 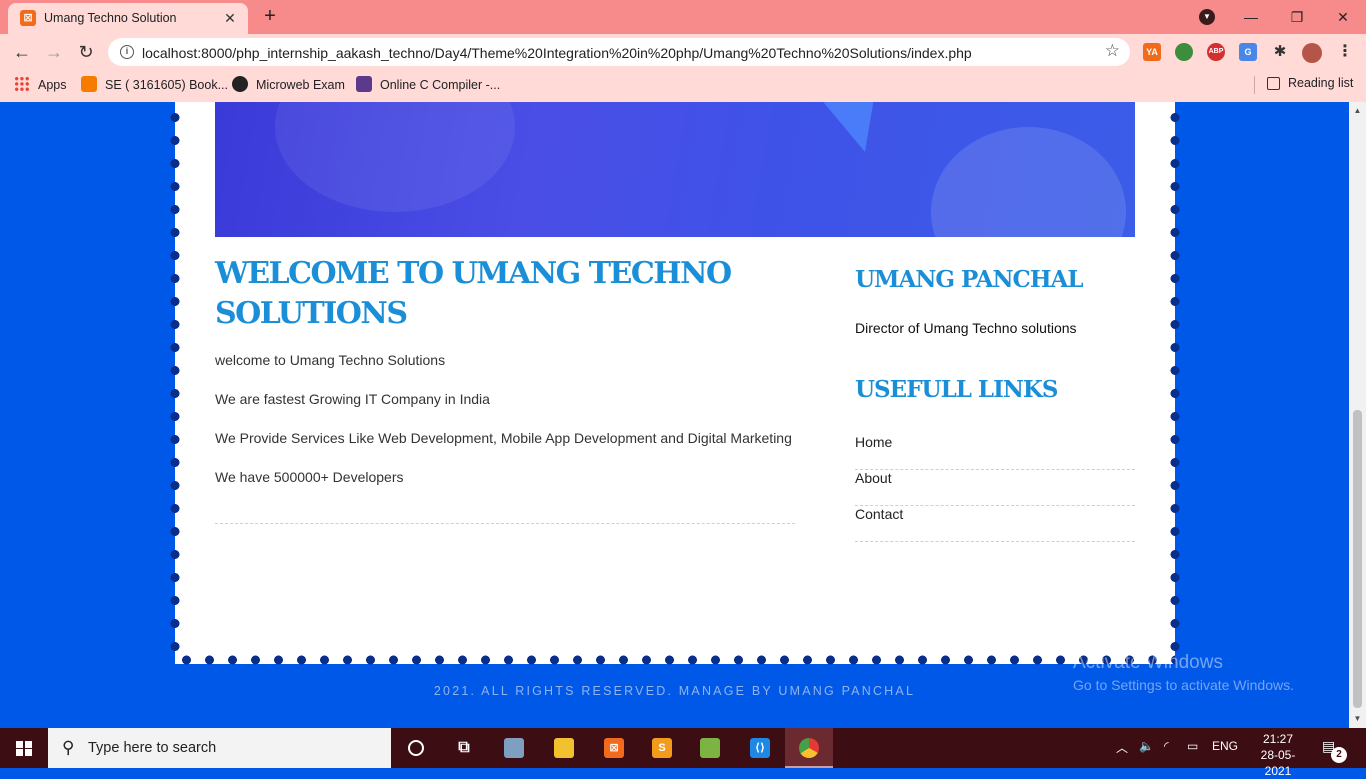 What do you see at coordinates (1216, 52) in the screenshot?
I see `adblock-extension-icon: ABP` at bounding box center [1216, 52].